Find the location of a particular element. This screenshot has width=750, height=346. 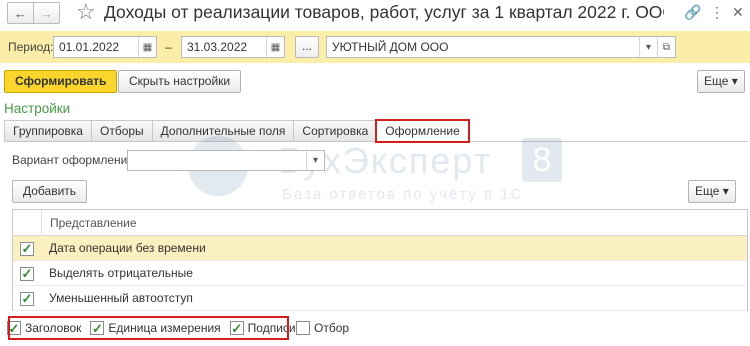

more-vertical-icon: ⋮ is located at coordinates (717, 12).